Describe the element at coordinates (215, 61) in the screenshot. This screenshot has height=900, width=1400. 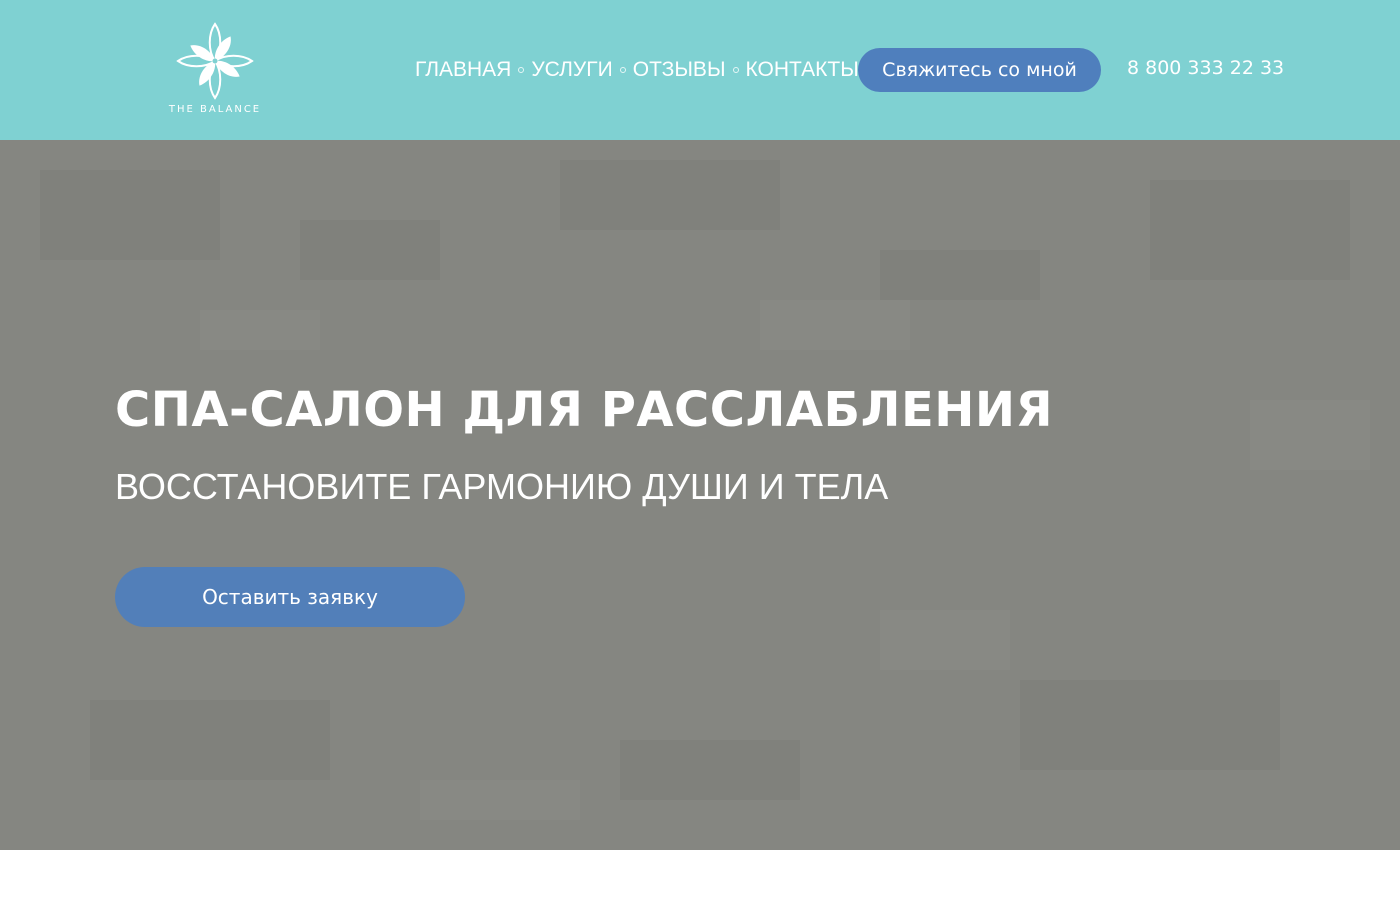
I see `flower-logo-icon` at that location.